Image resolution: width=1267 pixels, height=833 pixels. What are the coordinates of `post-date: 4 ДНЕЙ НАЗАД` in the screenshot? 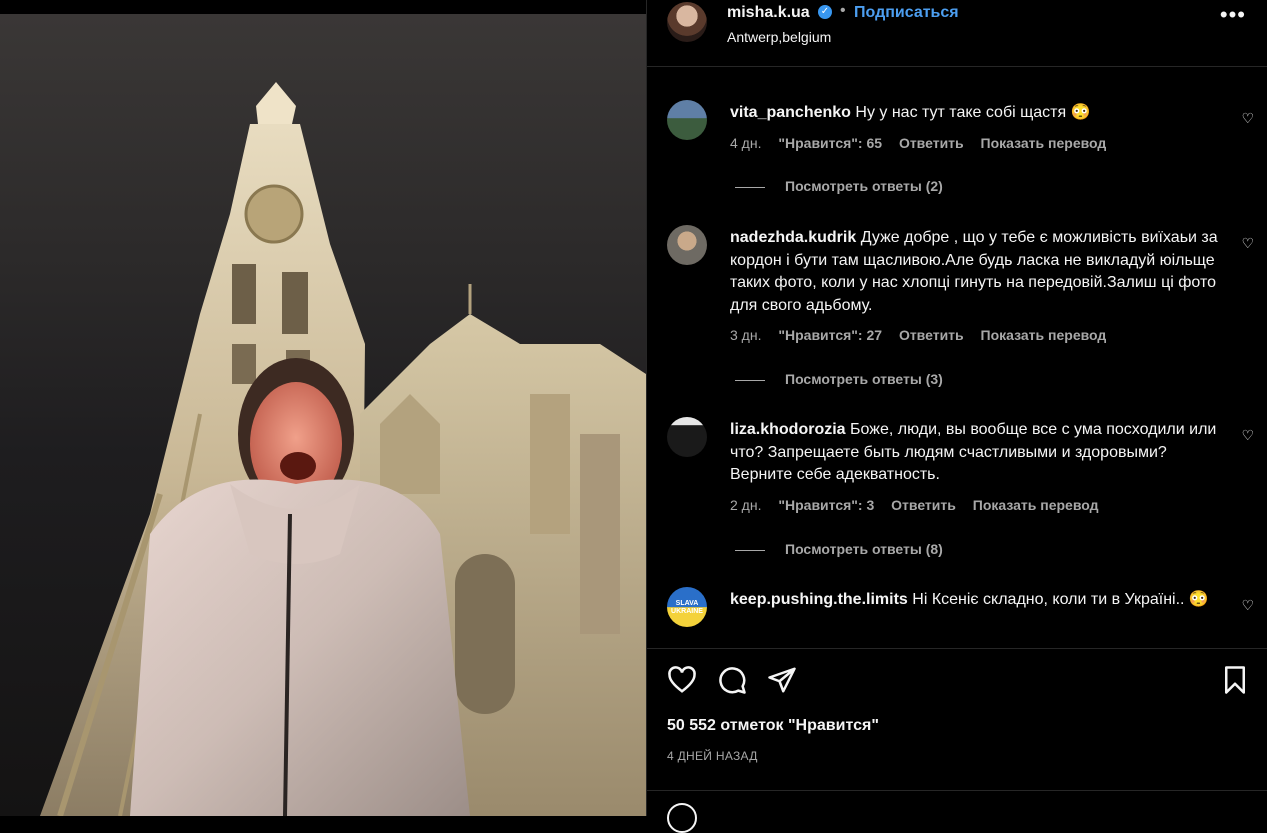 It's located at (712, 756).